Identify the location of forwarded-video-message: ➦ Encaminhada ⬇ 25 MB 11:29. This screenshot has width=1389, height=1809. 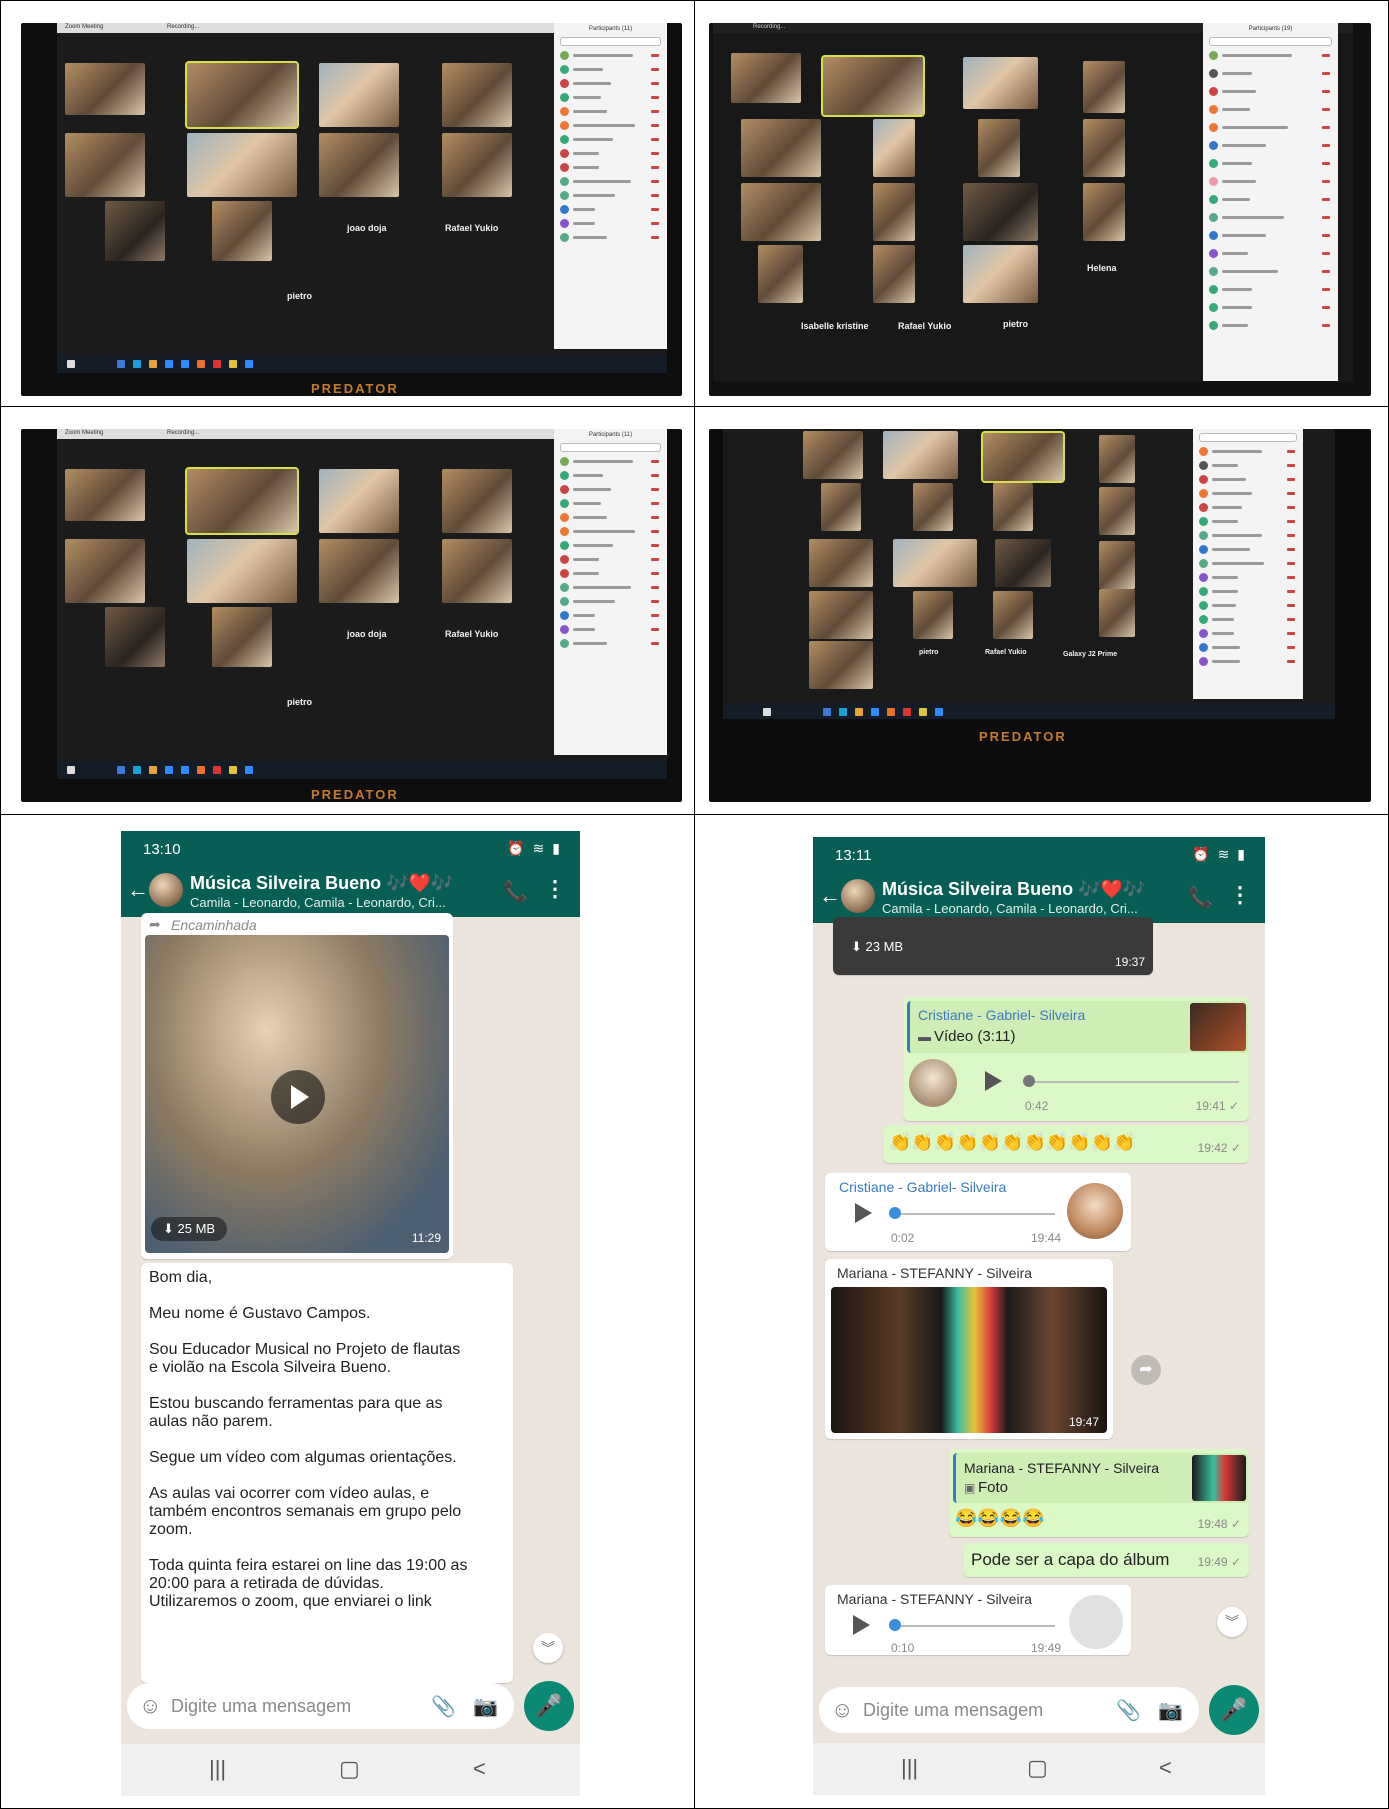
(297, 1086).